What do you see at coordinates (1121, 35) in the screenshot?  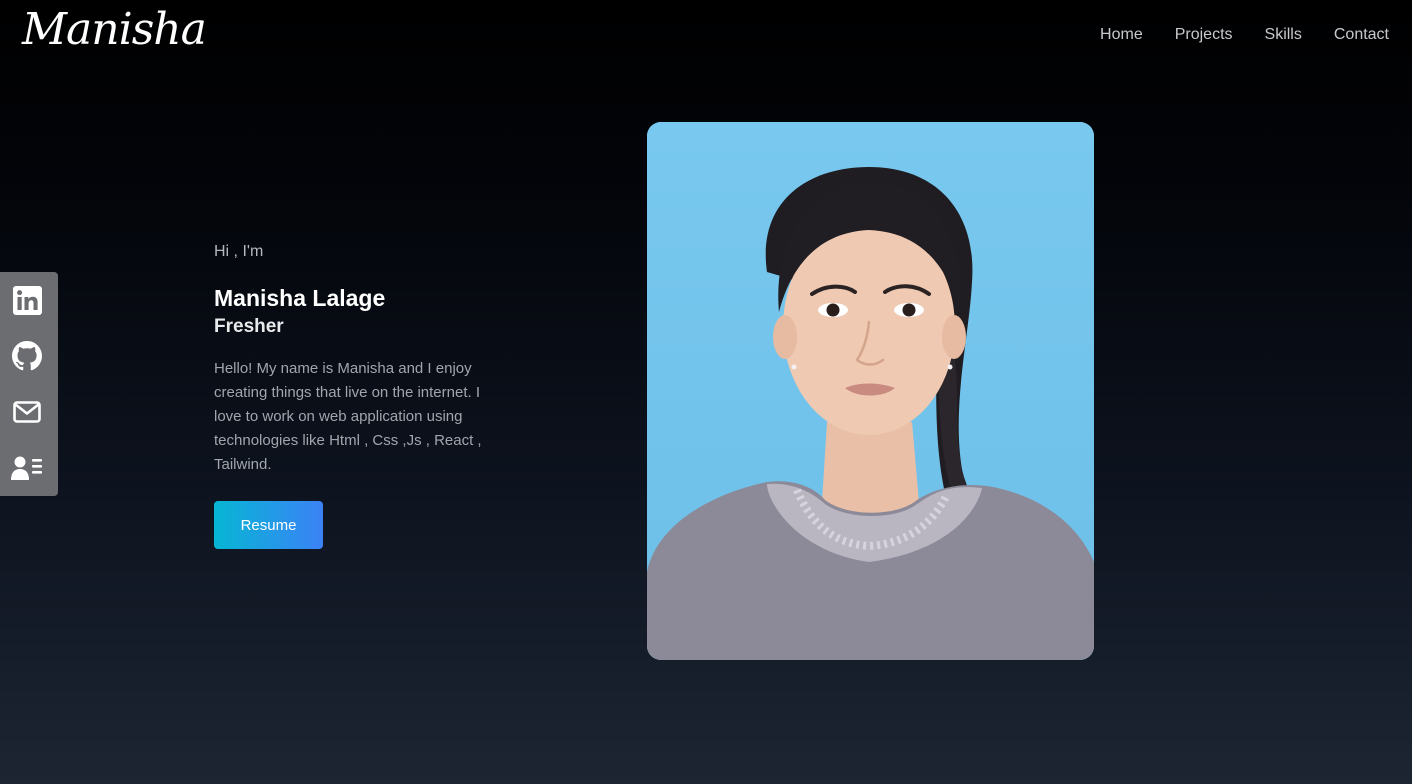 I see `nav-link-home: Home` at bounding box center [1121, 35].